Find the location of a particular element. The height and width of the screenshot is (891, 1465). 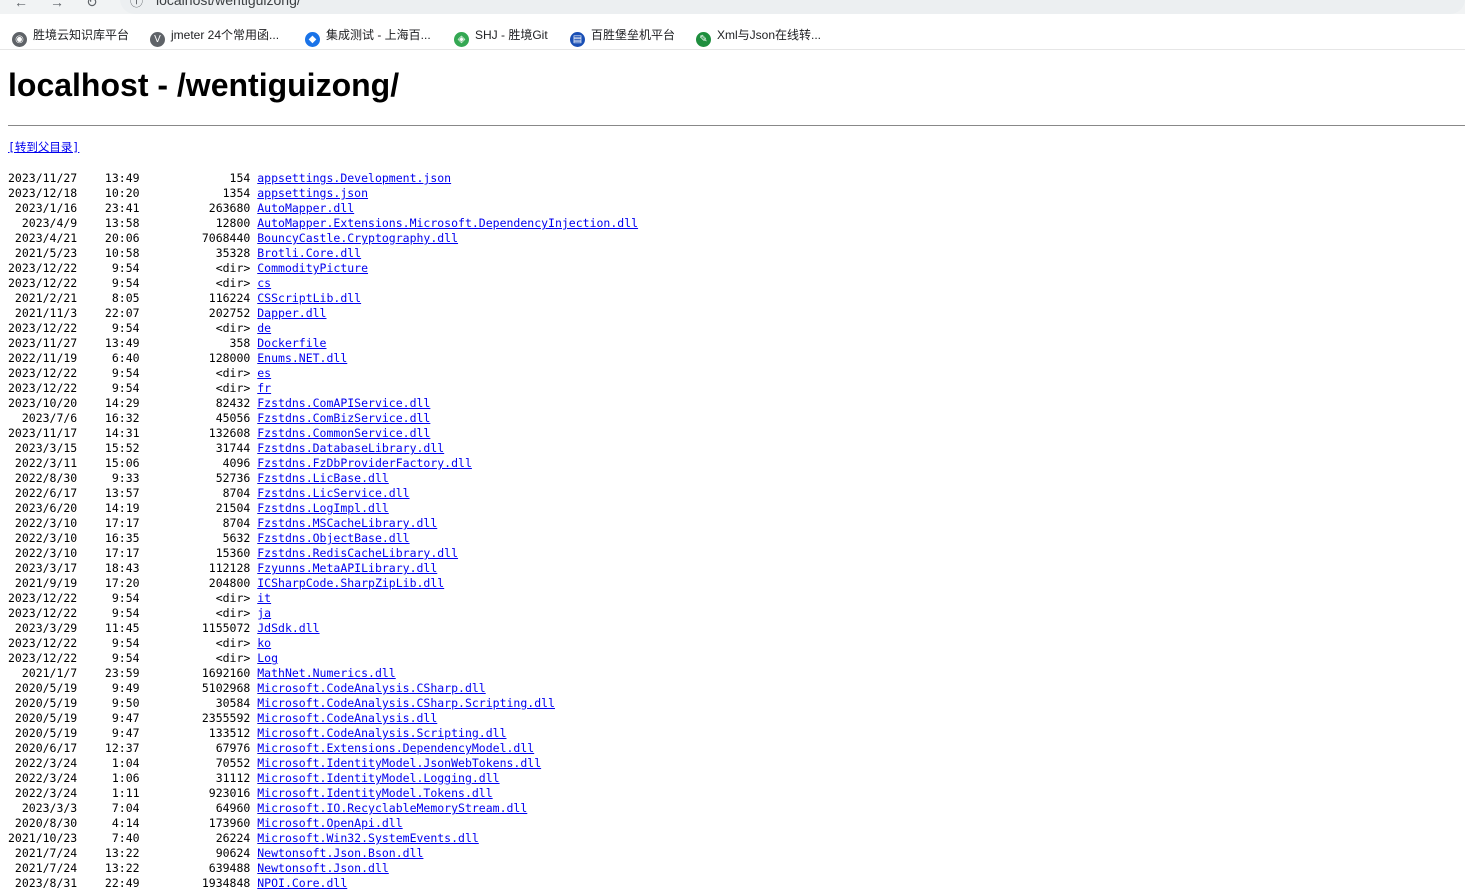

directory-link: ja is located at coordinates (264, 613).